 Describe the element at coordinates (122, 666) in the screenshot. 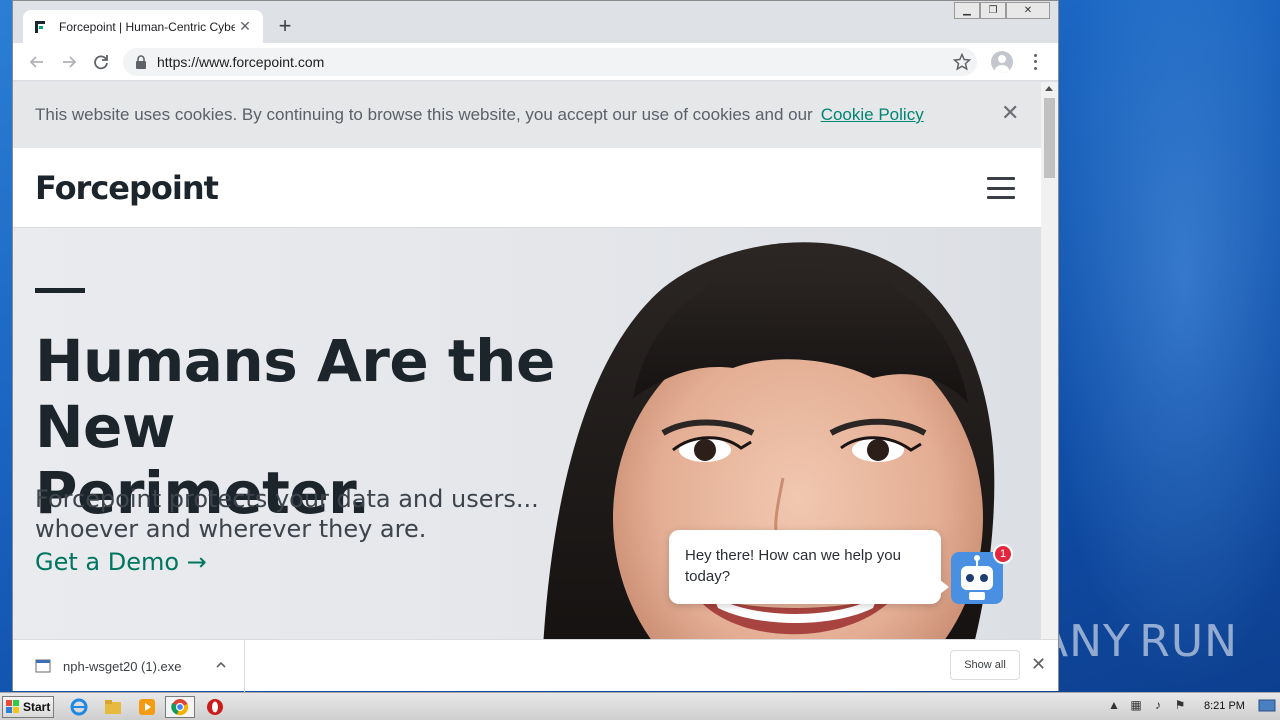

I see `download-file-name: nph-wsget20 (1).exe` at that location.